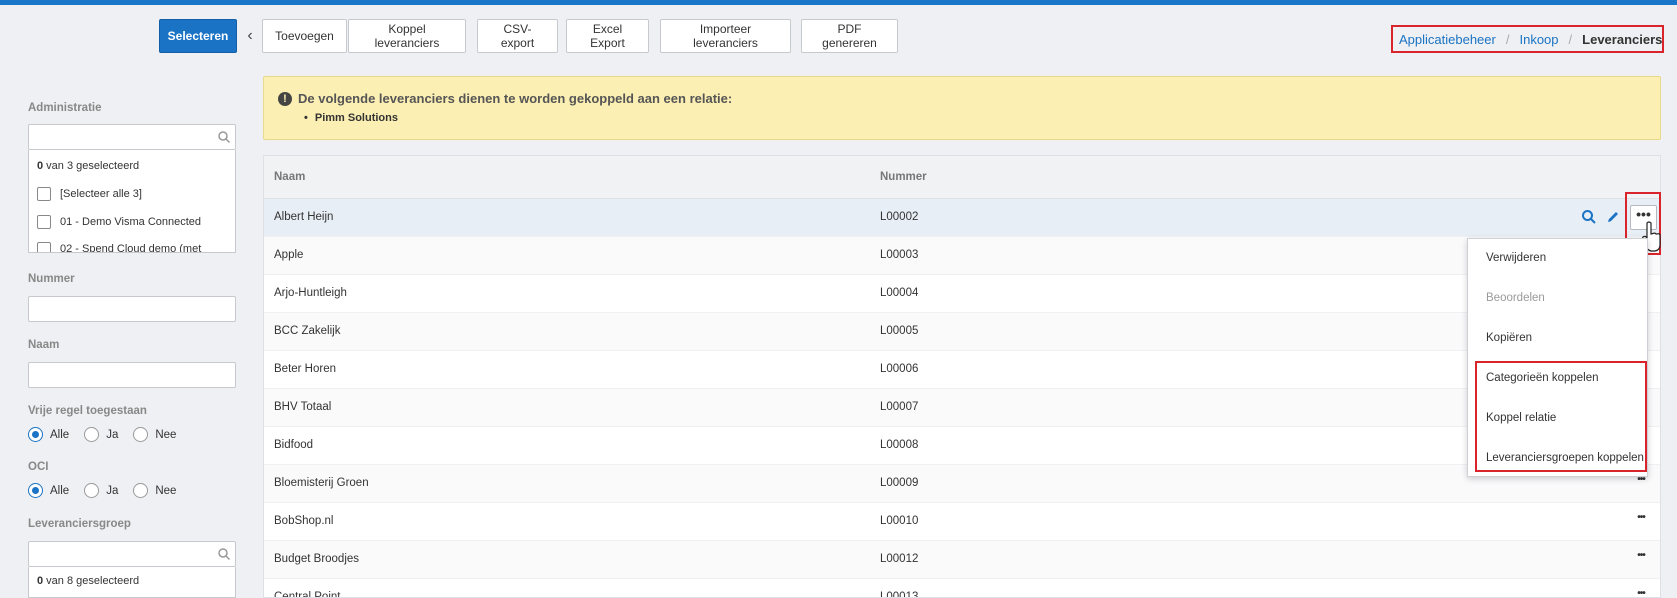 Image resolution: width=1677 pixels, height=598 pixels. Describe the element at coordinates (119, 246) in the screenshot. I see `administratie-option: 02 - Spend Cloud demo (met` at that location.